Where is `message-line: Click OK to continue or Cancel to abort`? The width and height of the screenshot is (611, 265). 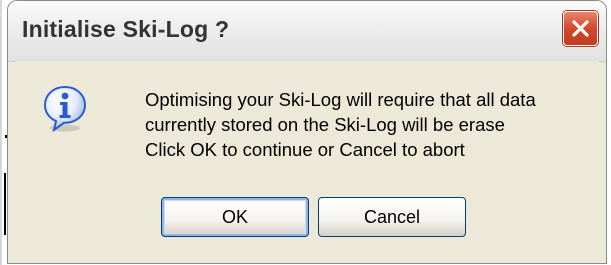 message-line: Click OK to continue or Cancel to abort is located at coordinates (305, 149).